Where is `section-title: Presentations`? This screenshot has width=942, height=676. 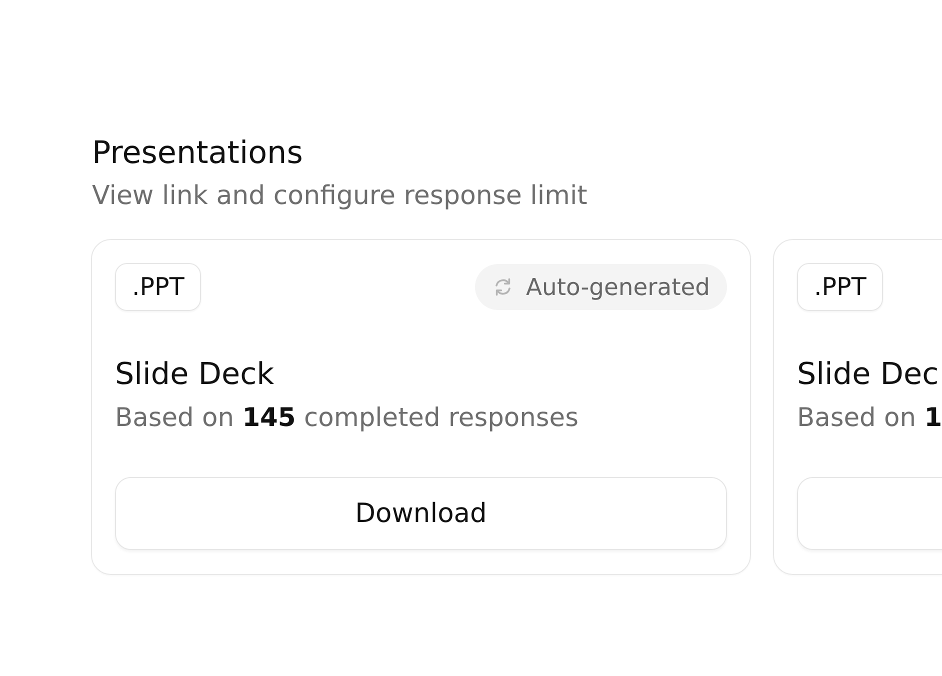 section-title: Presentations is located at coordinates (197, 153).